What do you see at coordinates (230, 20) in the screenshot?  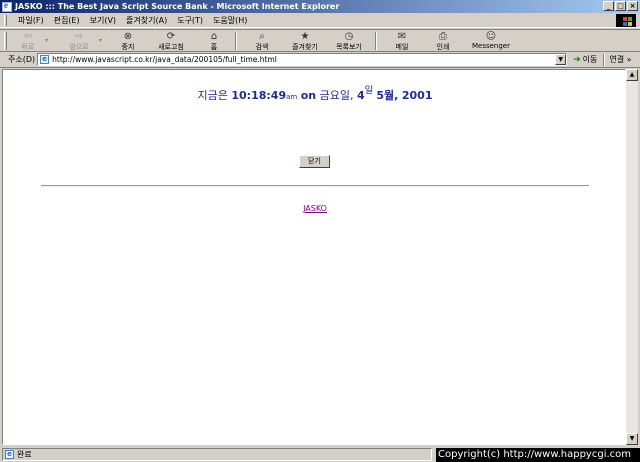 I see `menu-help: 도움말(H)` at bounding box center [230, 20].